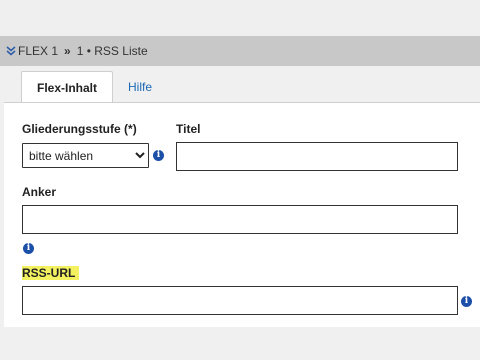 This screenshot has width=480, height=360. Describe the element at coordinates (240, 300) in the screenshot. I see `rss-url-input` at that location.